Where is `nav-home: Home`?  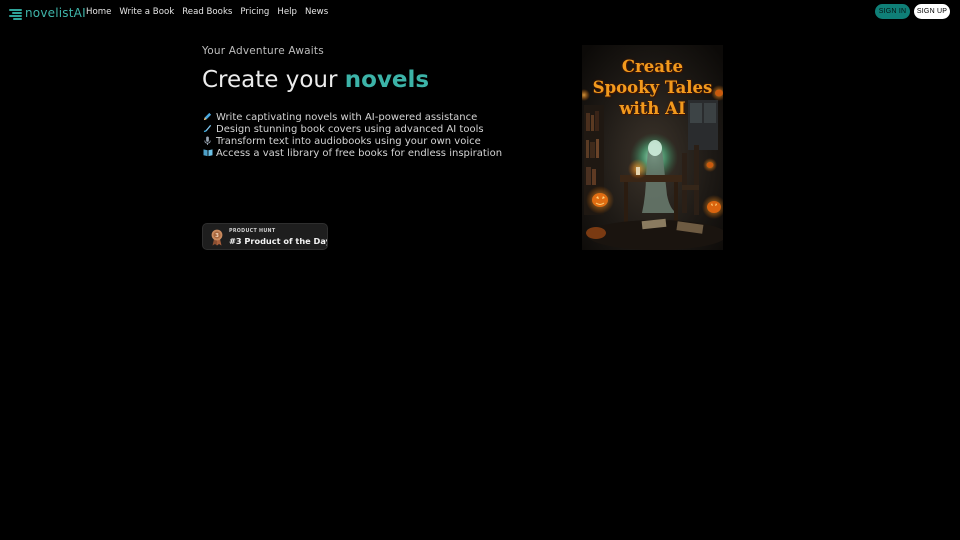
nav-home: Home is located at coordinates (98, 12).